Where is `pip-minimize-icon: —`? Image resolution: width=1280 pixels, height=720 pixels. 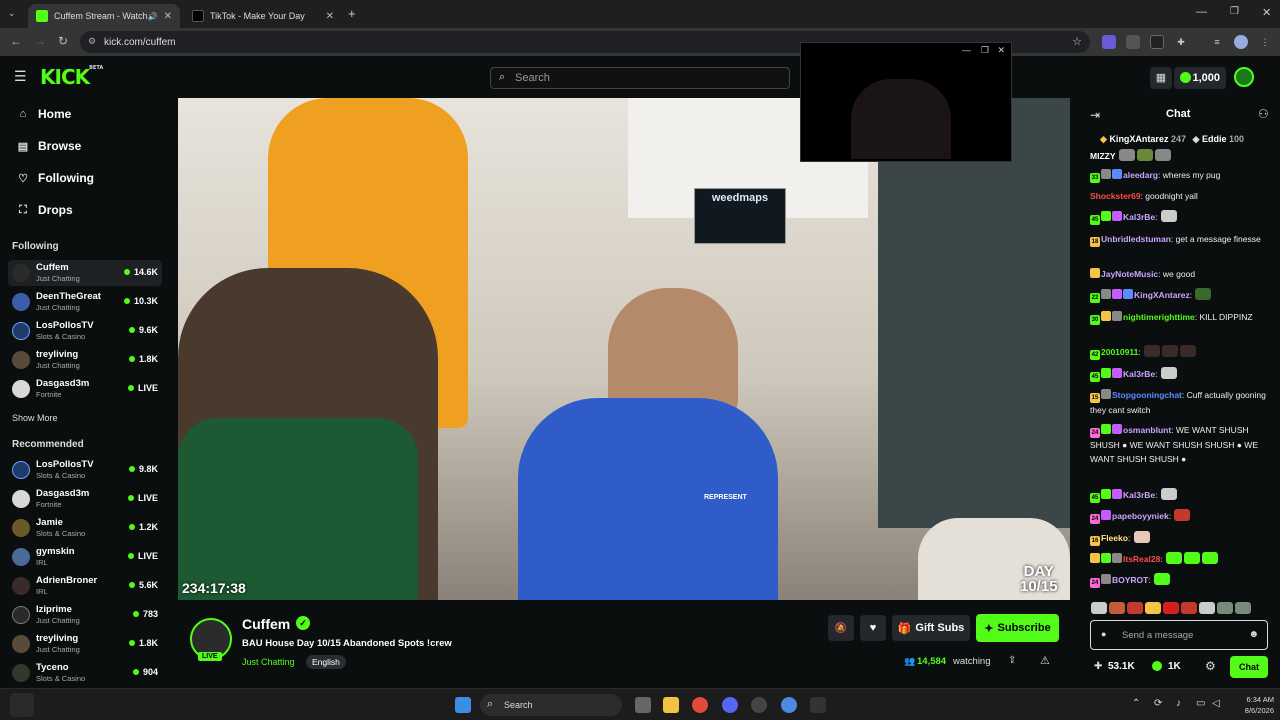 pip-minimize-icon: — is located at coordinates (966, 50).